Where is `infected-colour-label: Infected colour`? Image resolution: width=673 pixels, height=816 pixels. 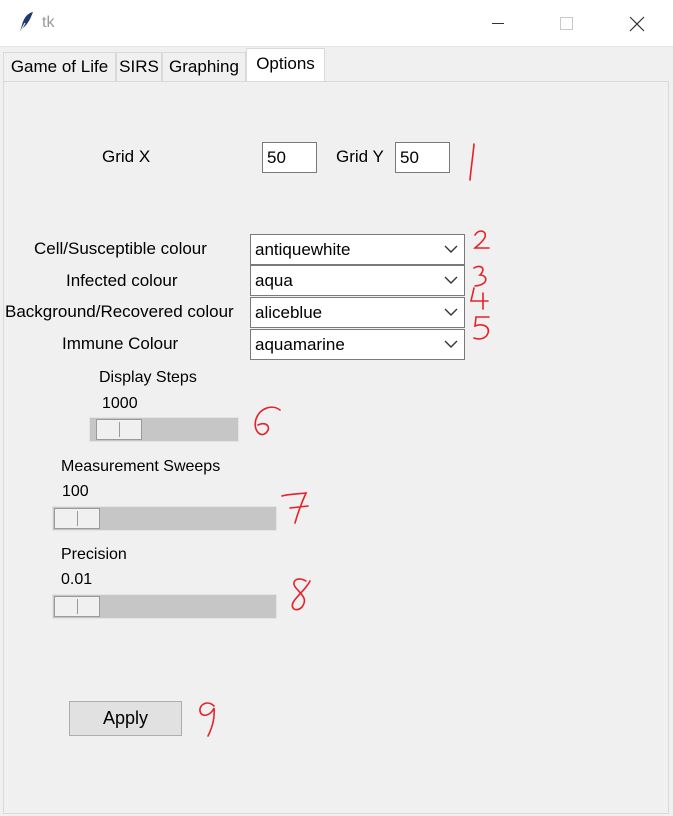 infected-colour-label: Infected colour is located at coordinates (122, 280).